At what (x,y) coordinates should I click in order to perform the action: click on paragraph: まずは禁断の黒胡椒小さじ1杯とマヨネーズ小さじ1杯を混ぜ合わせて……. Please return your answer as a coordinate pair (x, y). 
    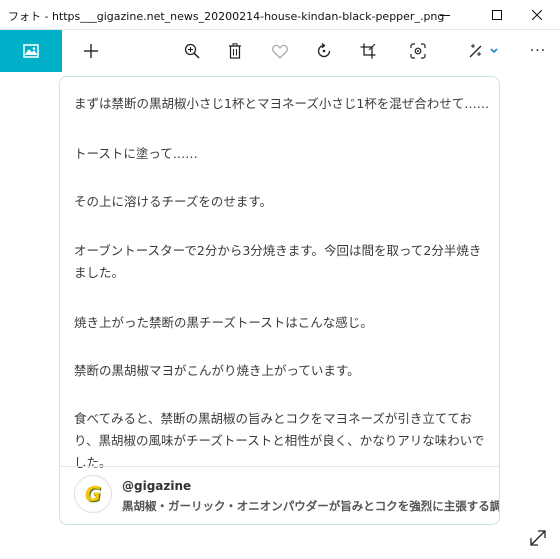
    Looking at the image, I should click on (282, 103).